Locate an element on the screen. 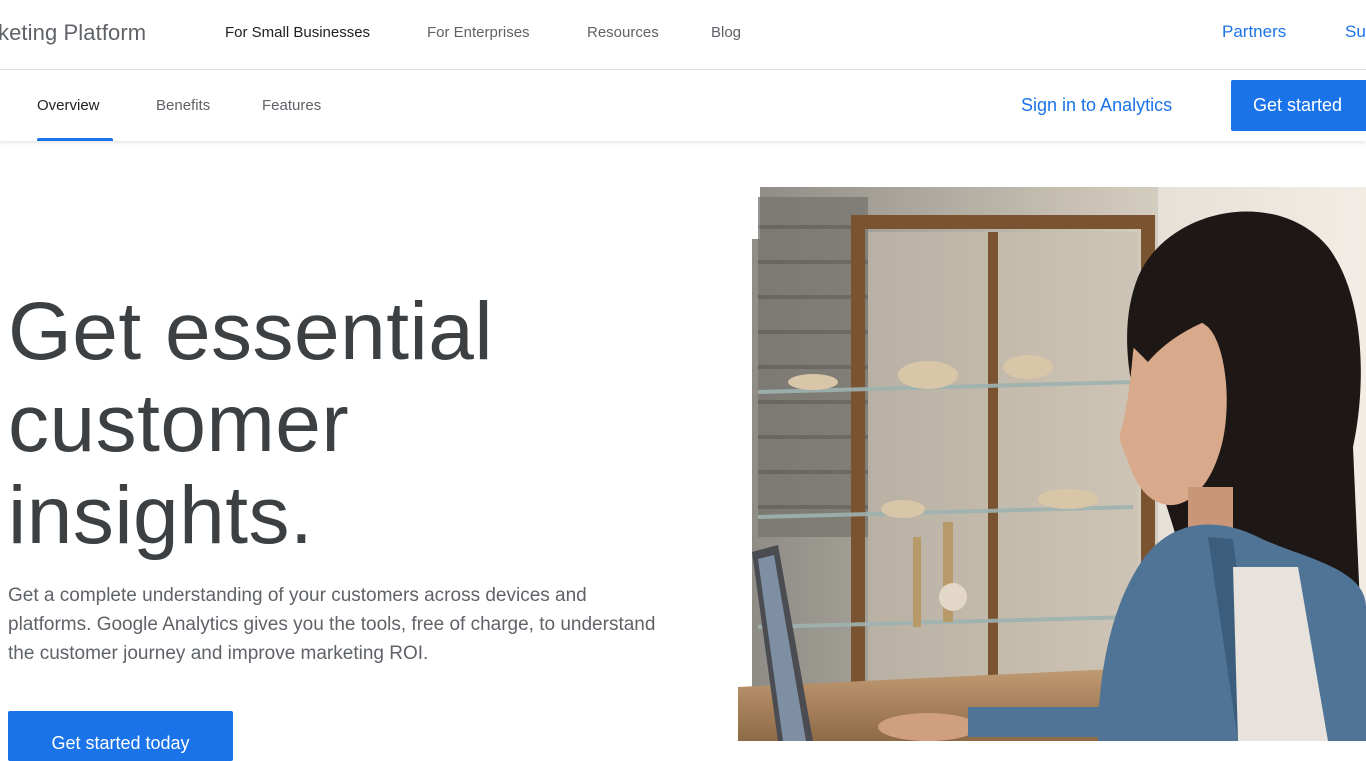 The height and width of the screenshot is (761, 1366). tab-benefits: Benefits is located at coordinates (183, 105).